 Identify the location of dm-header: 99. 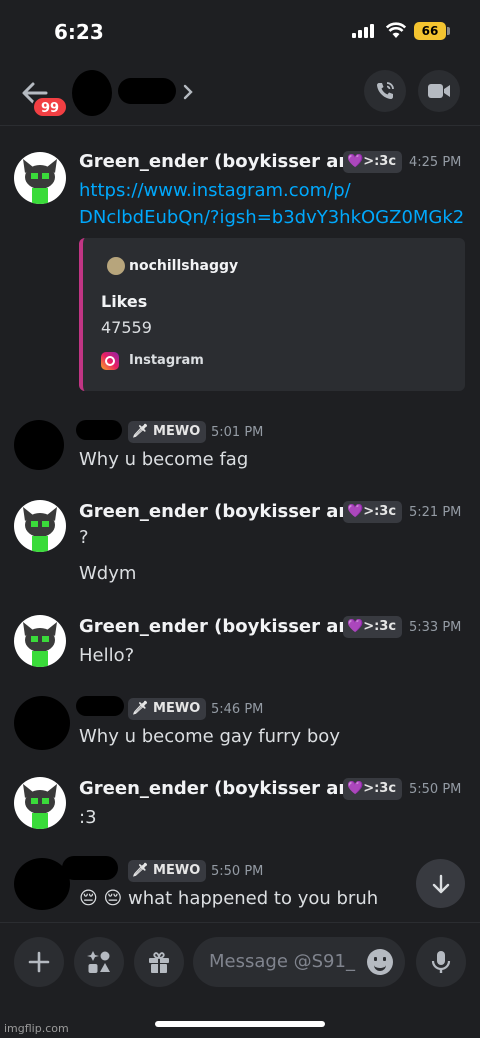
(240, 94).